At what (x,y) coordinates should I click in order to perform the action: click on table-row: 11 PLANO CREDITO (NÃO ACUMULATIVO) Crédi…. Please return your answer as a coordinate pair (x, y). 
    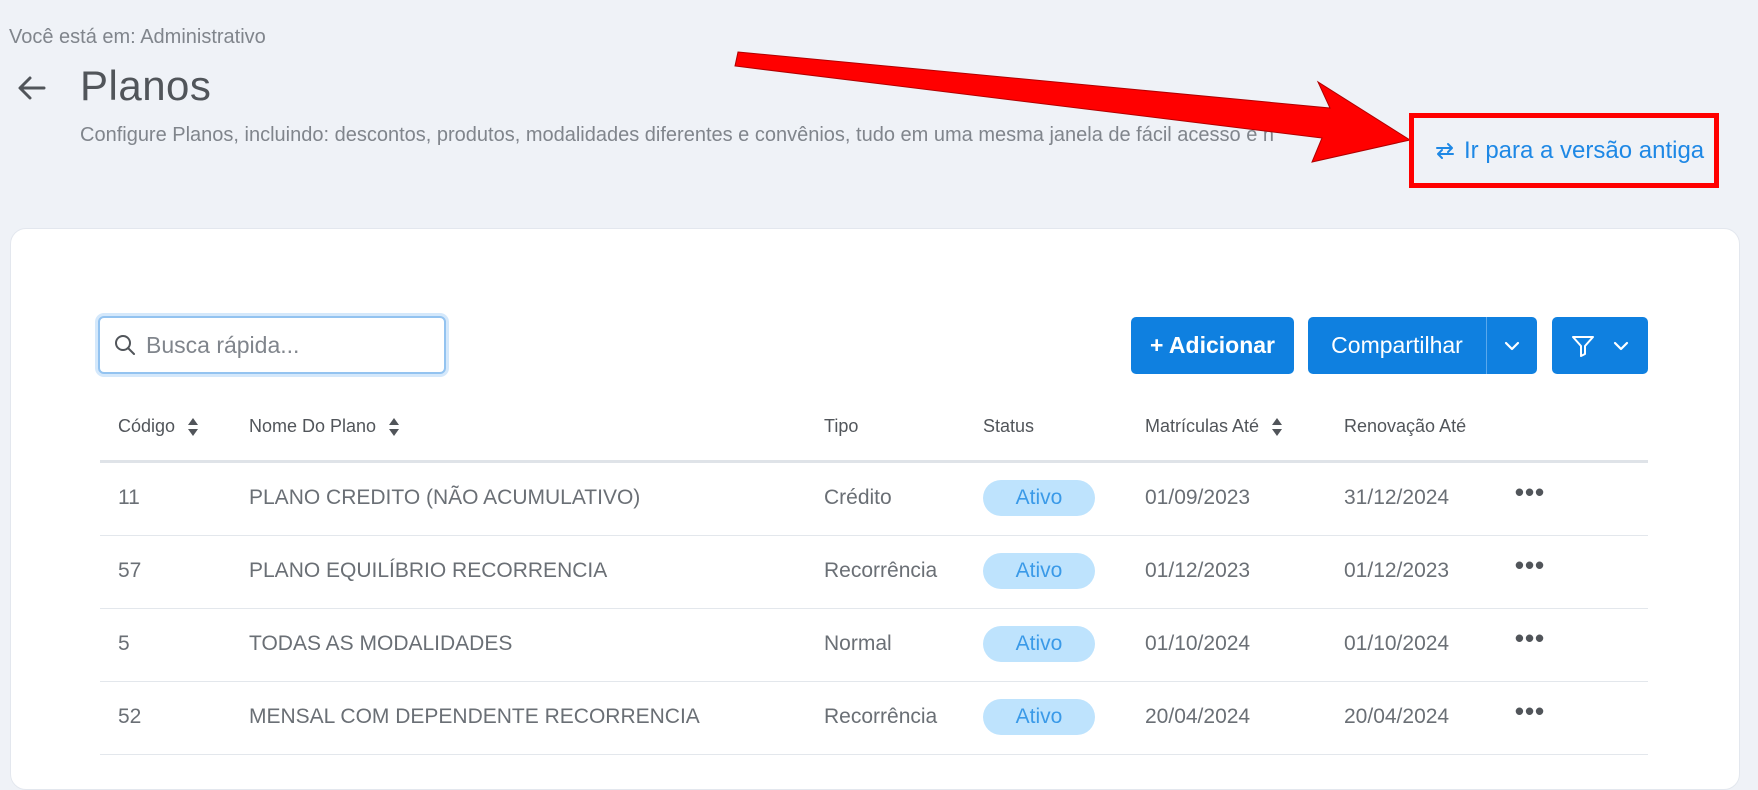
    Looking at the image, I should click on (874, 499).